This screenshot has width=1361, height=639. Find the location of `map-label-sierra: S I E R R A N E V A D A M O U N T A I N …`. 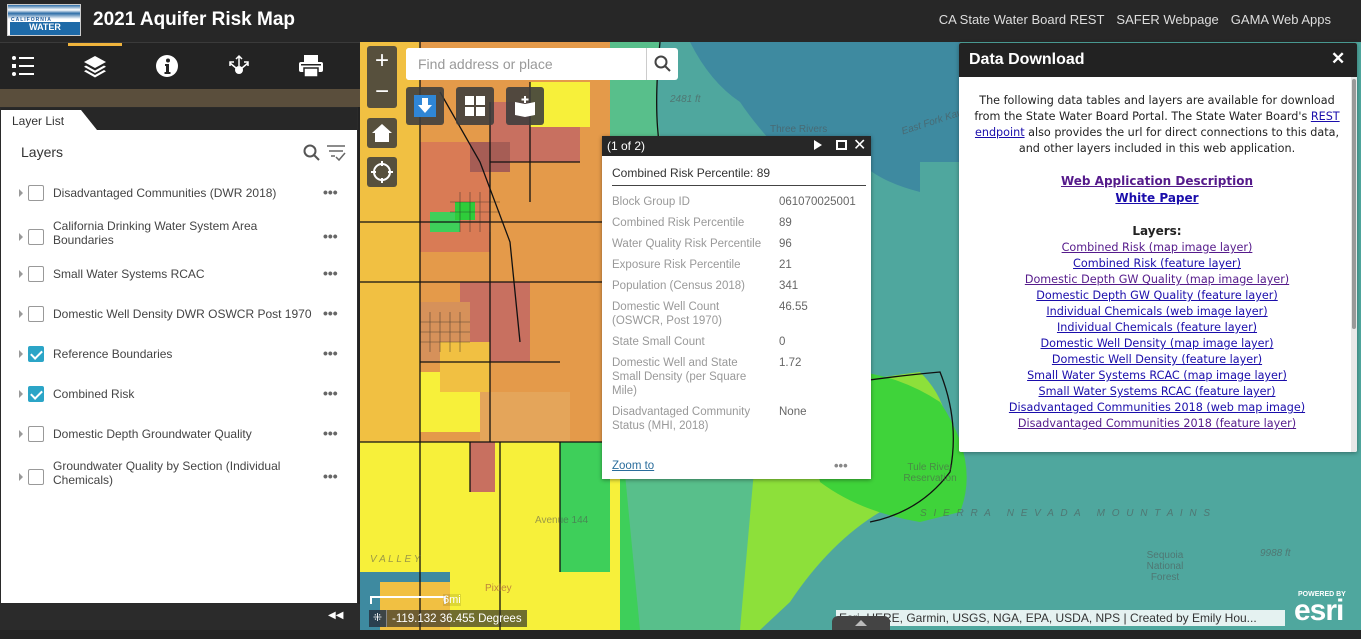

map-label-sierra: S I E R R A N E V A D A M O U N T A I N … is located at coordinates (1066, 513).